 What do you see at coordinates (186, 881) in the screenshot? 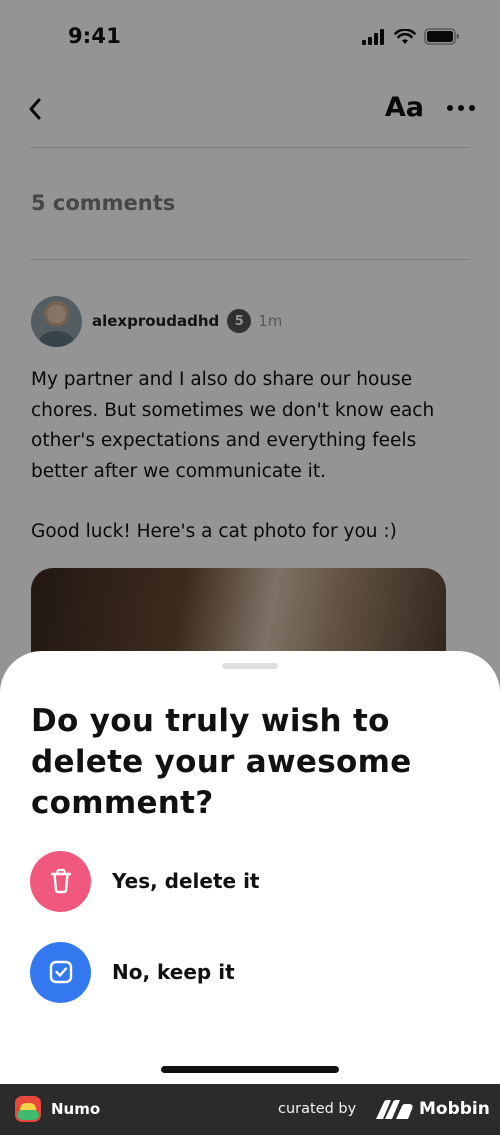
I see `delete-option-label: Yes, delete it` at bounding box center [186, 881].